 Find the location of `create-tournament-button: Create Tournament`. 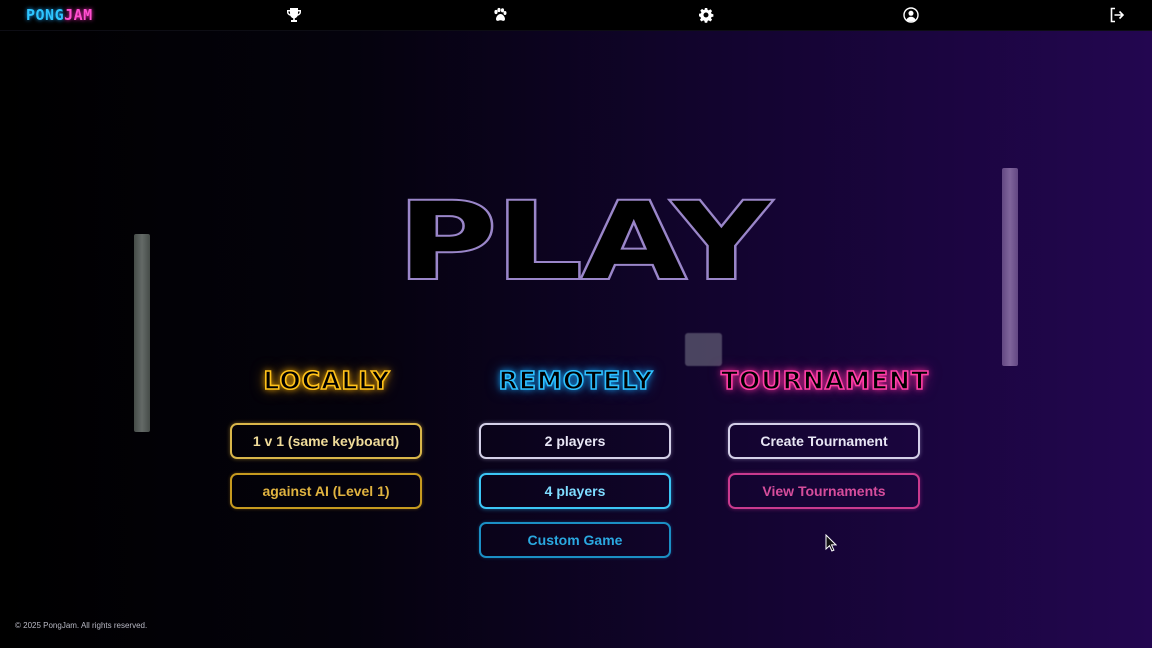

create-tournament-button: Create Tournament is located at coordinates (824, 441).